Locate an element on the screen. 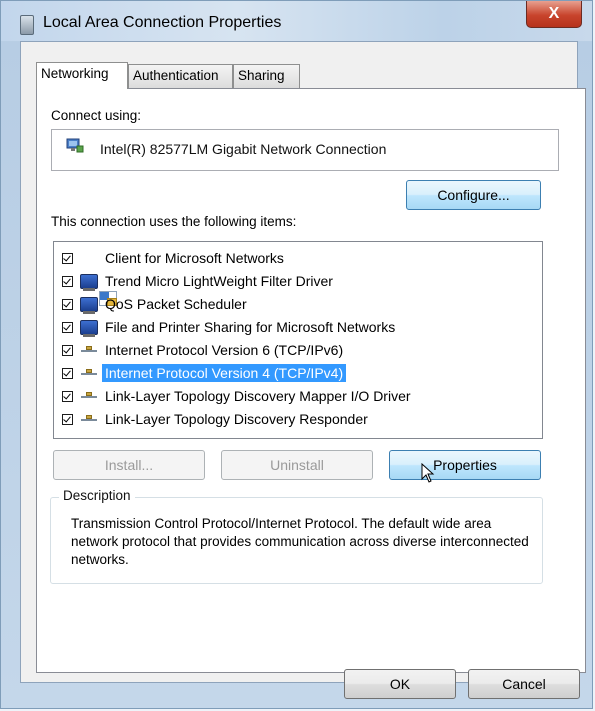 The image size is (595, 711). window-title: Local Area Connection Properties is located at coordinates (162, 22).